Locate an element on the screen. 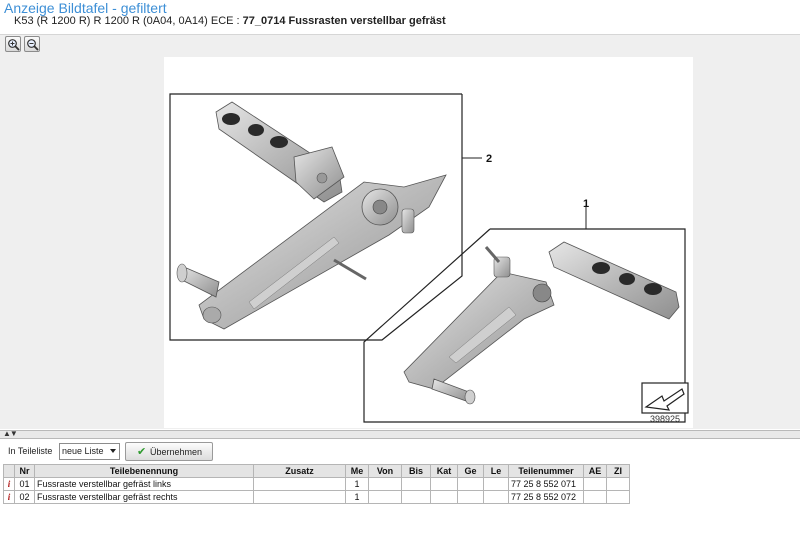 The height and width of the screenshot is (543, 800). col-header-bis: Bis is located at coordinates (416, 471).